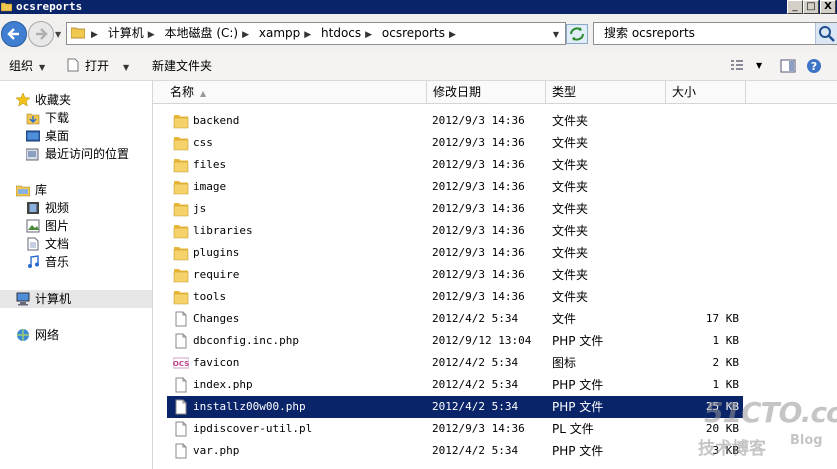  Describe the element at coordinates (216, 120) in the screenshot. I see `file-name: backend` at that location.